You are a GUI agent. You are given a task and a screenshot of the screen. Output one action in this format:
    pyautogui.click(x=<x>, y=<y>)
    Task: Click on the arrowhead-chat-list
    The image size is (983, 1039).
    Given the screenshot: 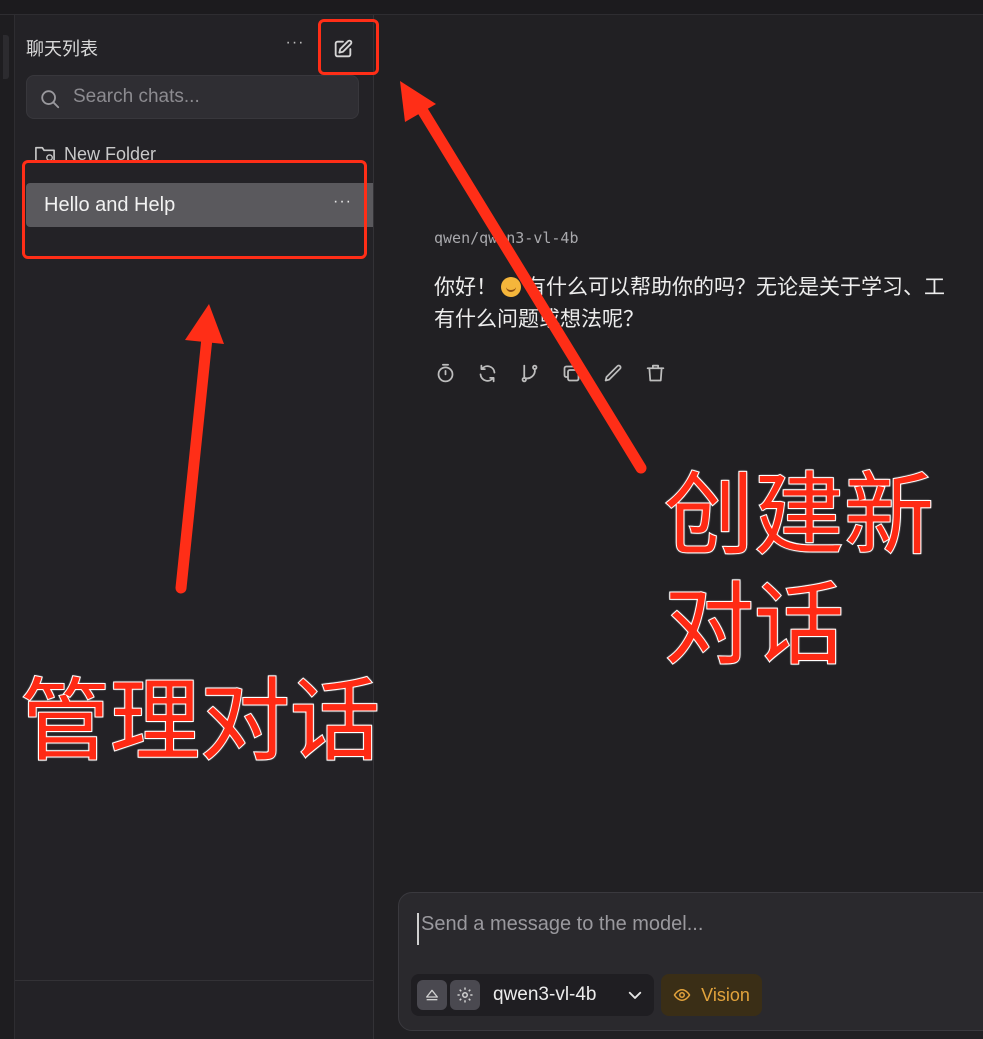 What is the action you would take?
    pyautogui.click(x=204, y=324)
    